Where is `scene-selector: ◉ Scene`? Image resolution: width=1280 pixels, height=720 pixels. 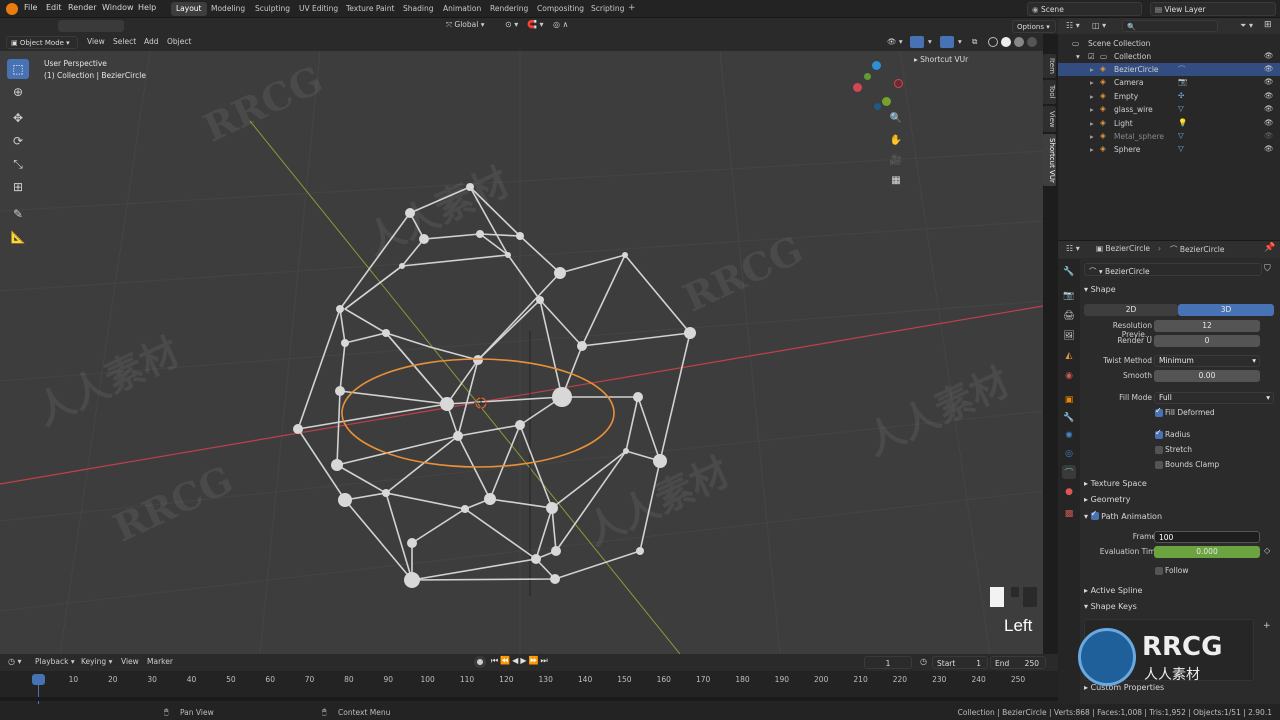
scene-selector: ◉ Scene is located at coordinates (1084, 9).